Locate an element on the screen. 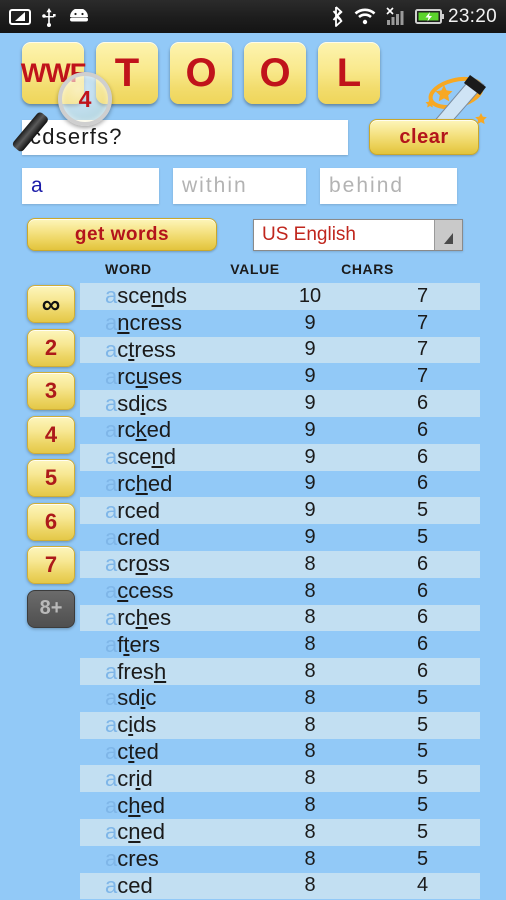 Image resolution: width=506 pixels, height=900 pixels. language-select: US English is located at coordinates (358, 234).